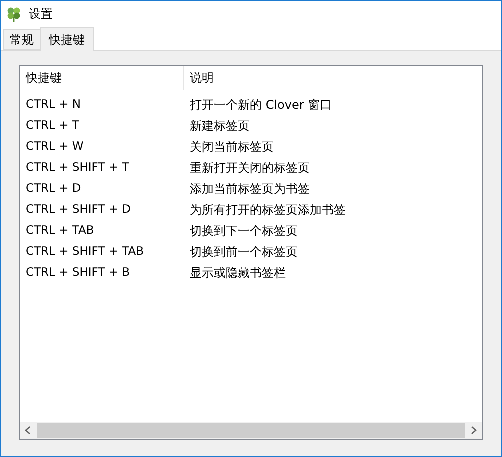 The height and width of the screenshot is (457, 502). I want to click on clover-icon, so click(14, 14).